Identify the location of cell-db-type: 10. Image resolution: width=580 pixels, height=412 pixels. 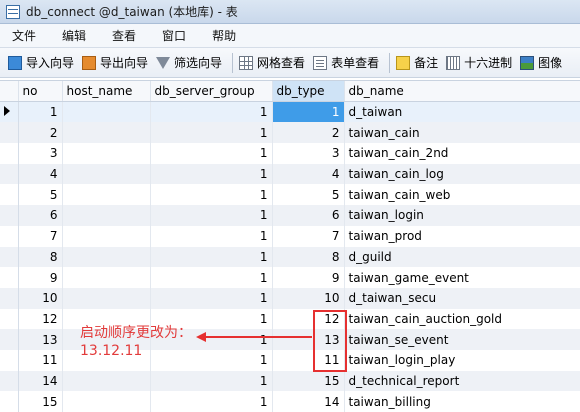
(308, 298).